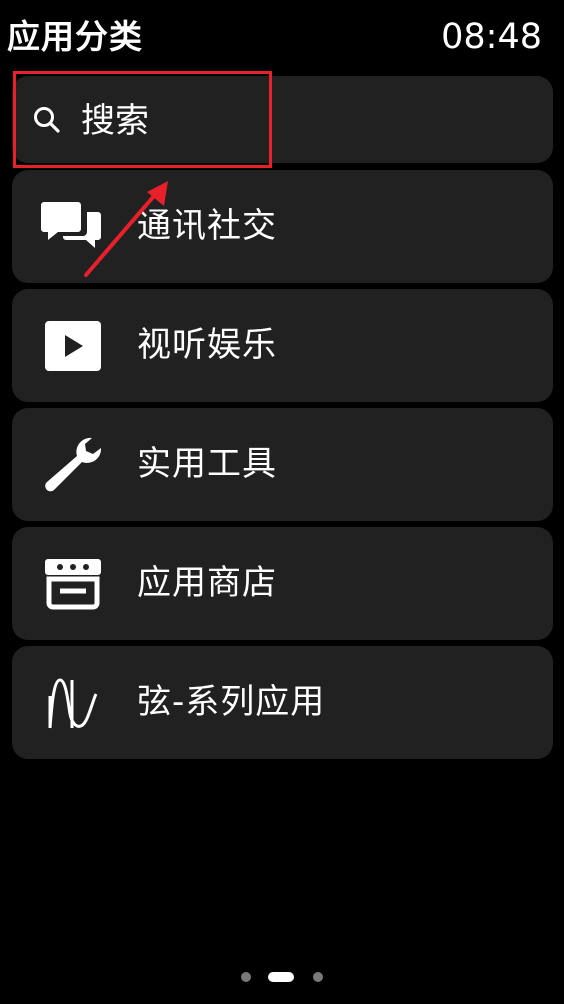 The height and width of the screenshot is (1004, 564). Describe the element at coordinates (207, 464) in the screenshot. I see `category-label: 实用工具` at that location.